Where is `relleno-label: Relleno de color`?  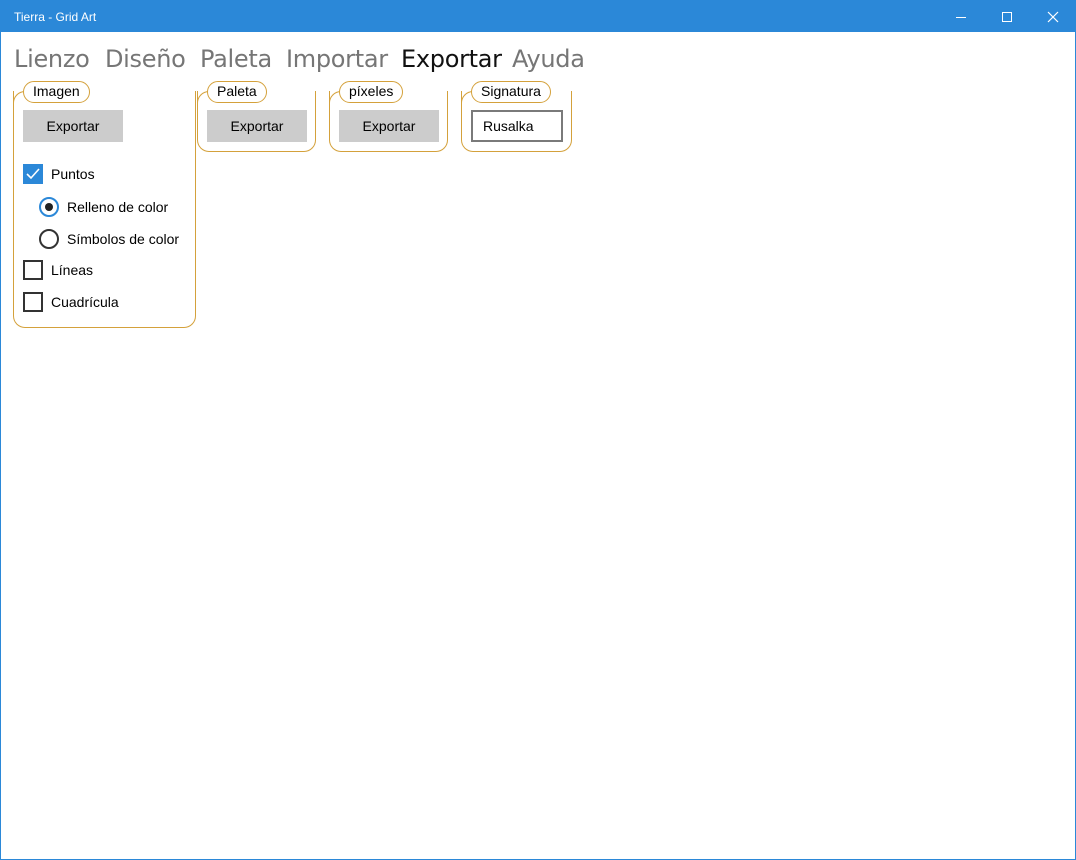 relleno-label: Relleno de color is located at coordinates (118, 207).